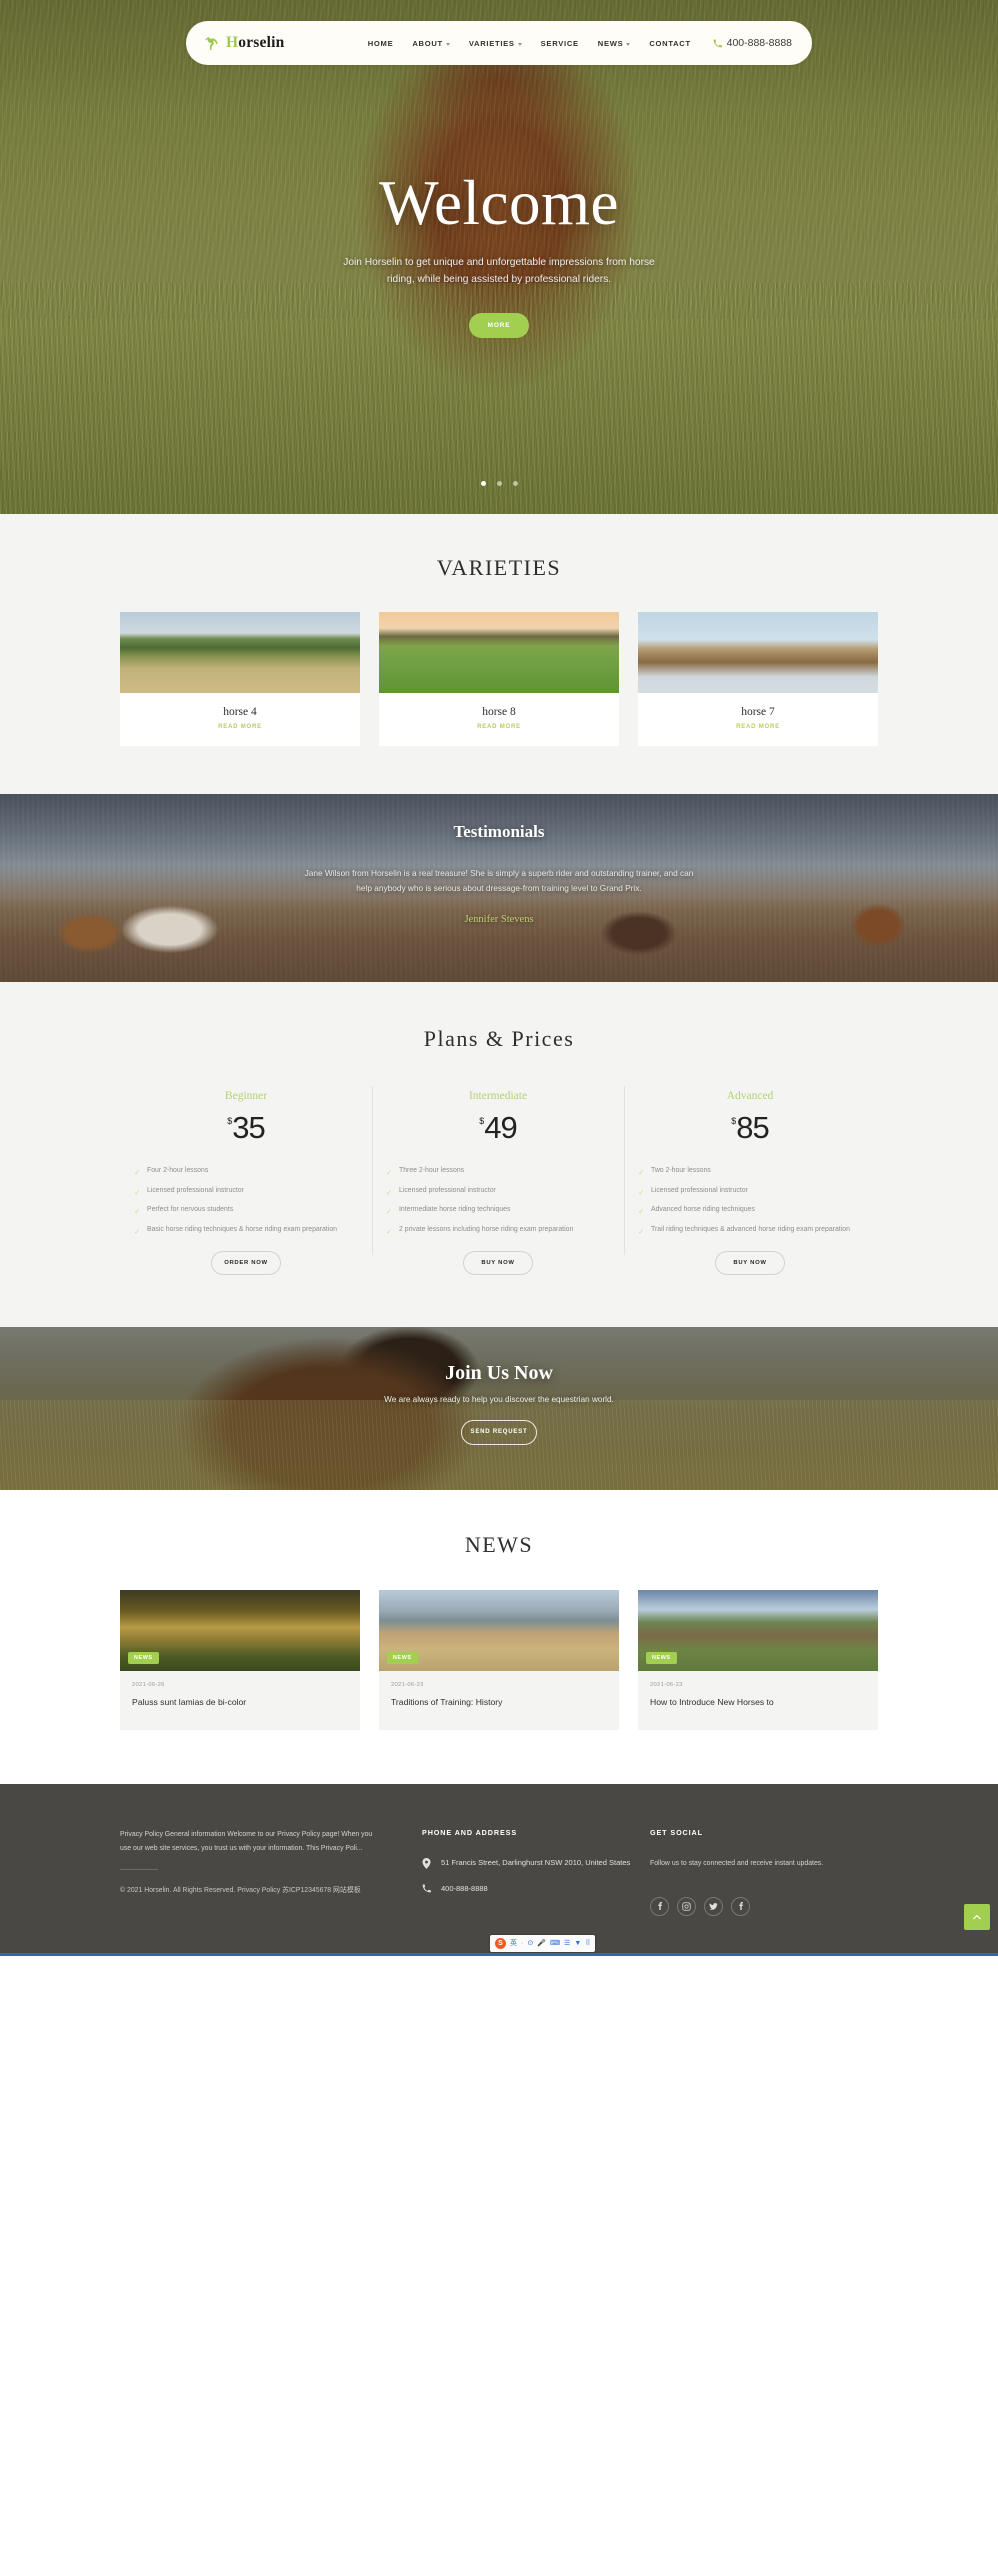 The width and height of the screenshot is (998, 2560). Describe the element at coordinates (499, 203) in the screenshot. I see `hero-title: Welcome` at that location.